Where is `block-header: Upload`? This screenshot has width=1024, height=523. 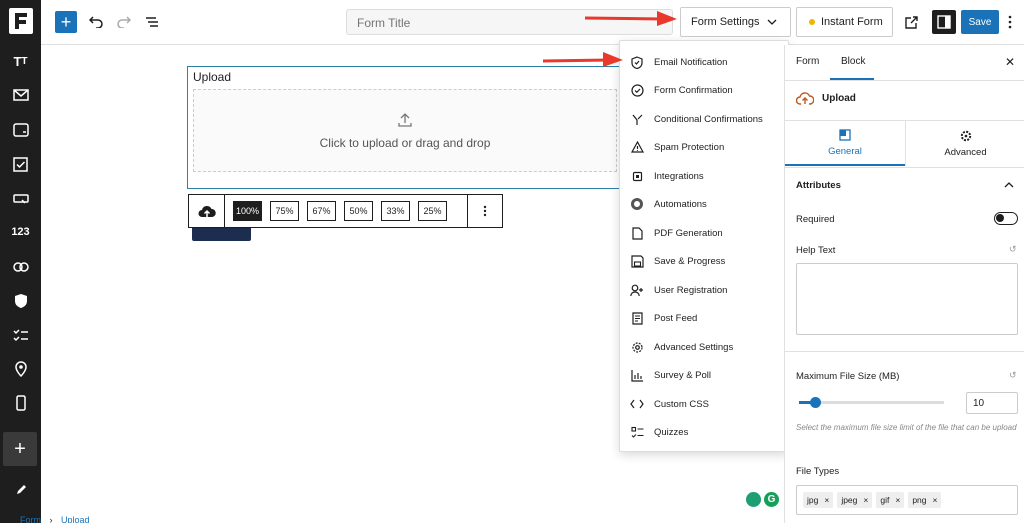 block-header: Upload is located at coordinates (826, 98).